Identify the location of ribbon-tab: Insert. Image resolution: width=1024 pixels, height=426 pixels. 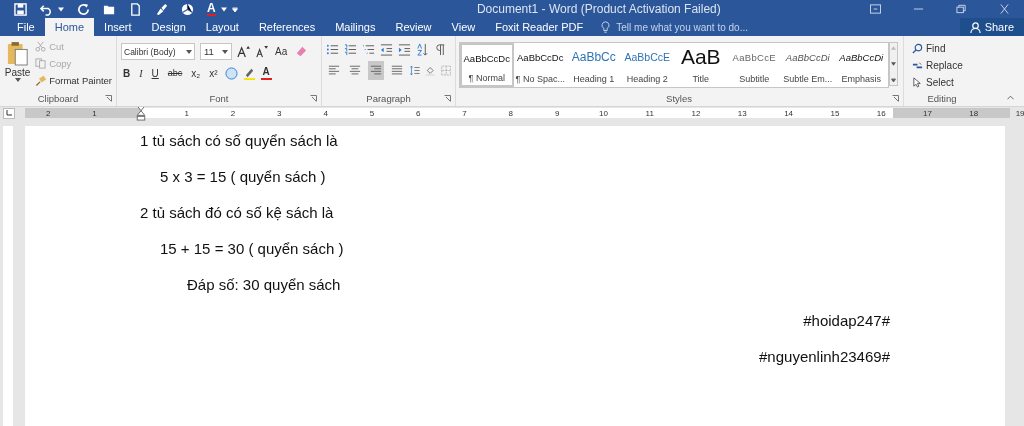
(118, 27).